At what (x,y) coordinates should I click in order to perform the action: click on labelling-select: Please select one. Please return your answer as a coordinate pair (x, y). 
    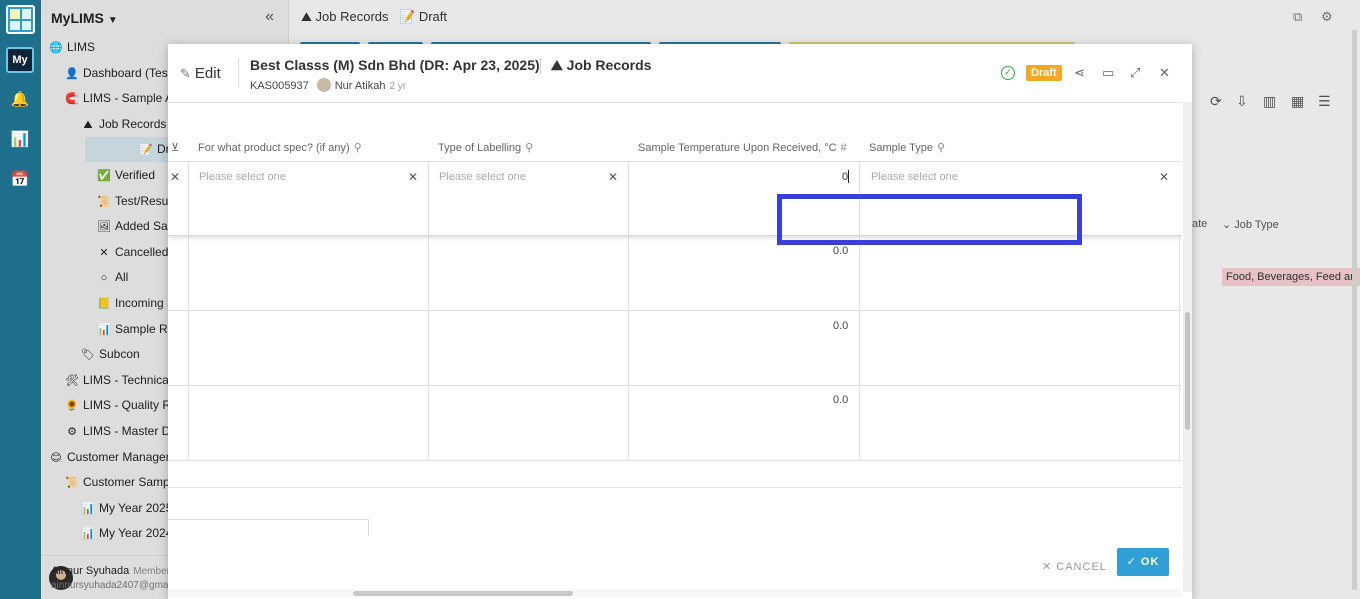
    Looking at the image, I should click on (482, 177).